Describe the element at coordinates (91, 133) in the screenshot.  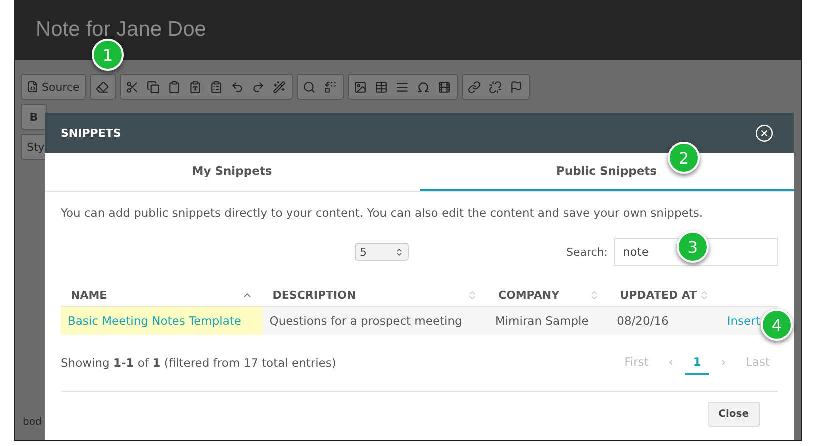
I see `dialog-title: SNIPPETS` at that location.